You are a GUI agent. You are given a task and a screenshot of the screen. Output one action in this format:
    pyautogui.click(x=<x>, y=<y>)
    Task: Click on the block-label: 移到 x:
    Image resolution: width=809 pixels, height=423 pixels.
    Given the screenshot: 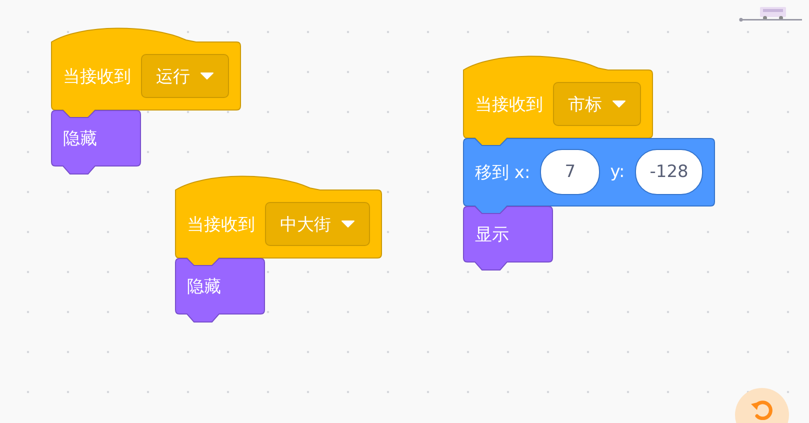 What is the action you would take?
    pyautogui.click(x=502, y=173)
    